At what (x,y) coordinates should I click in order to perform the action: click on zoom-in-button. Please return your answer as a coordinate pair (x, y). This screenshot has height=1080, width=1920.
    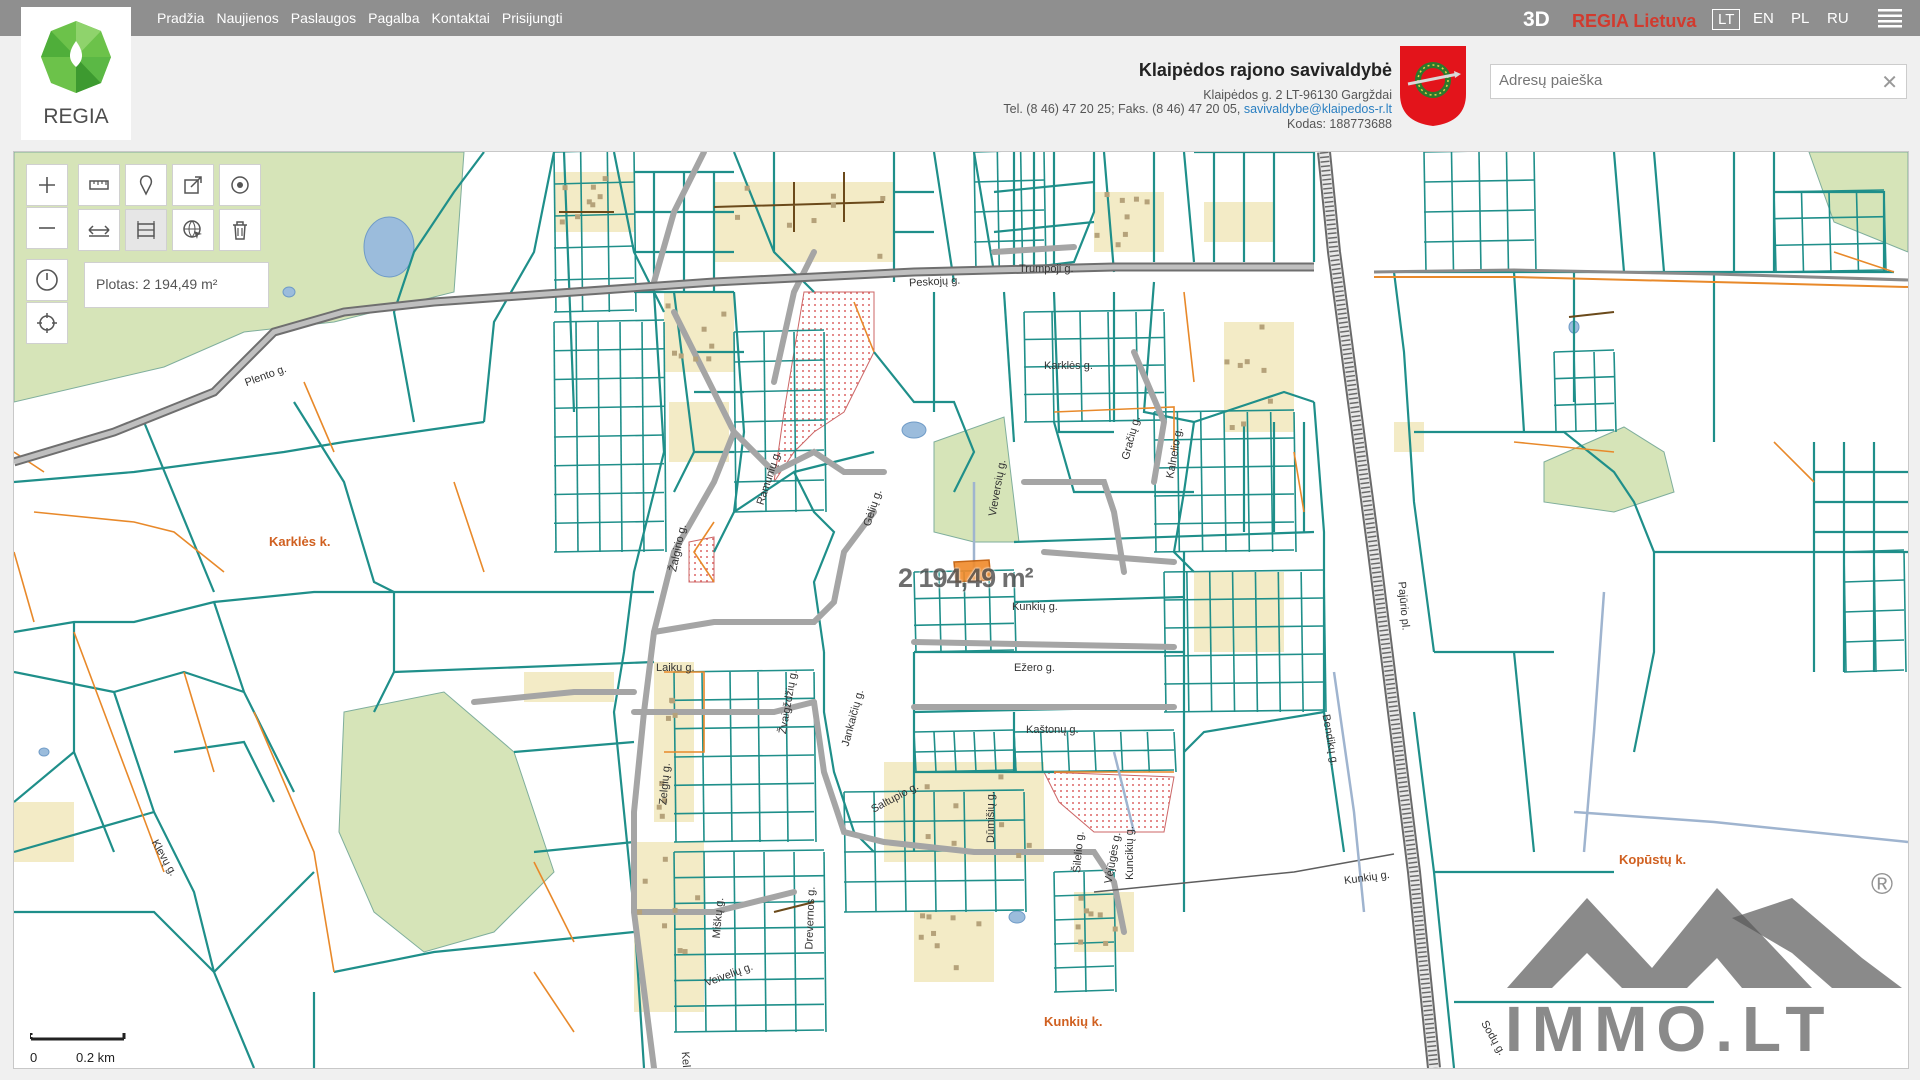
    Looking at the image, I should click on (47, 185).